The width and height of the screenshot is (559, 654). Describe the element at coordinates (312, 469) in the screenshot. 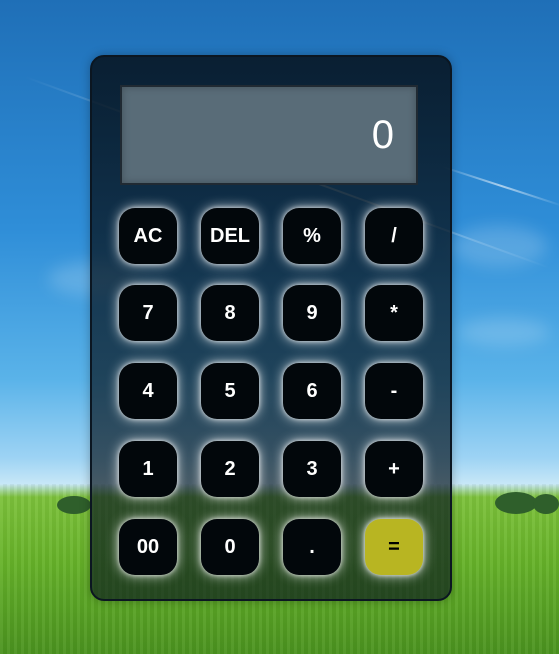

I see `digit-3-button: 3` at that location.